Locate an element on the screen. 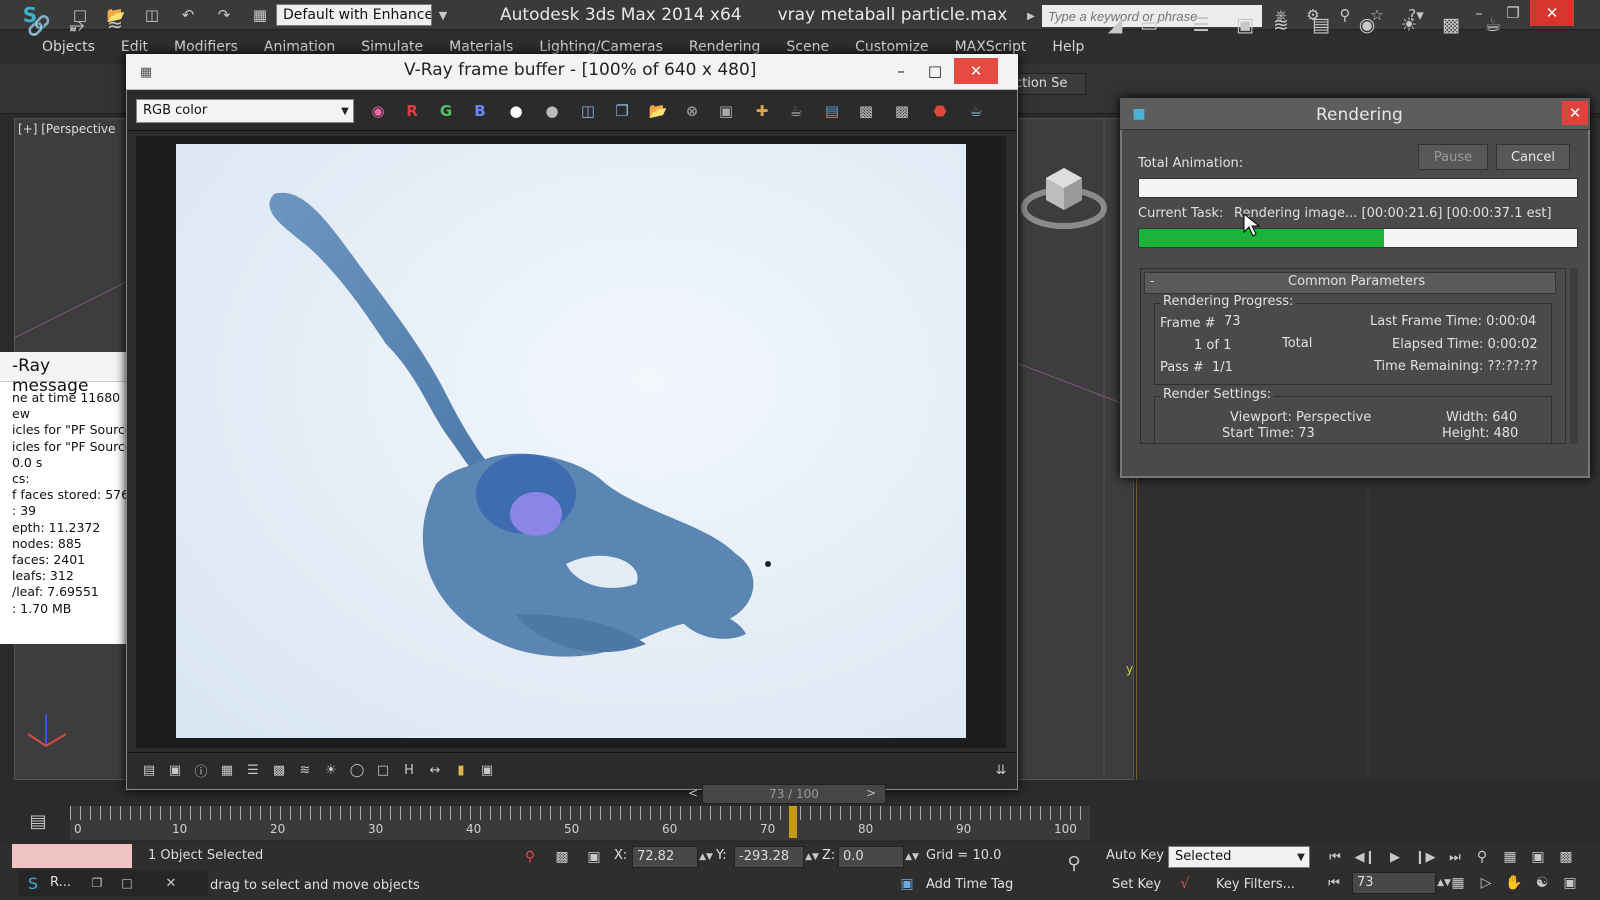  play-icon: ▶ is located at coordinates (1395, 857).